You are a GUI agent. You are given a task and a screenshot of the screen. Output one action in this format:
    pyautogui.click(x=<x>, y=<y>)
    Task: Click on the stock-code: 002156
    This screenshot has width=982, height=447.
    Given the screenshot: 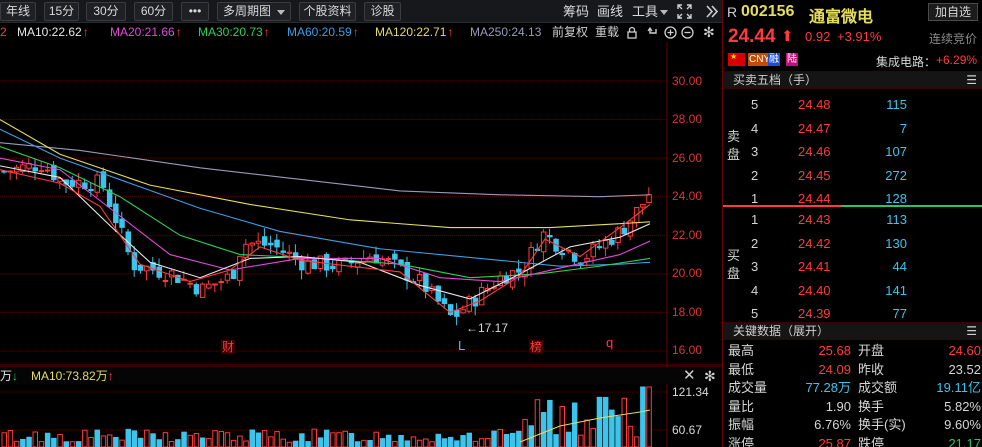 What is the action you would take?
    pyautogui.click(x=768, y=11)
    